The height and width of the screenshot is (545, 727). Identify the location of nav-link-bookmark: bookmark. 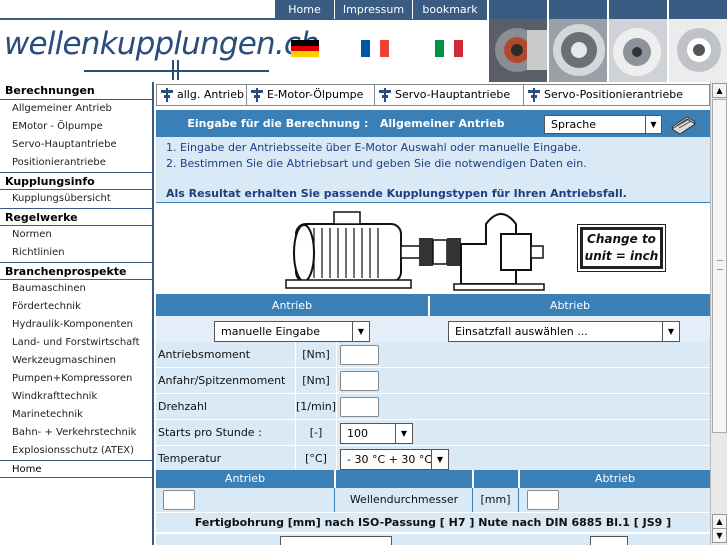
(450, 9).